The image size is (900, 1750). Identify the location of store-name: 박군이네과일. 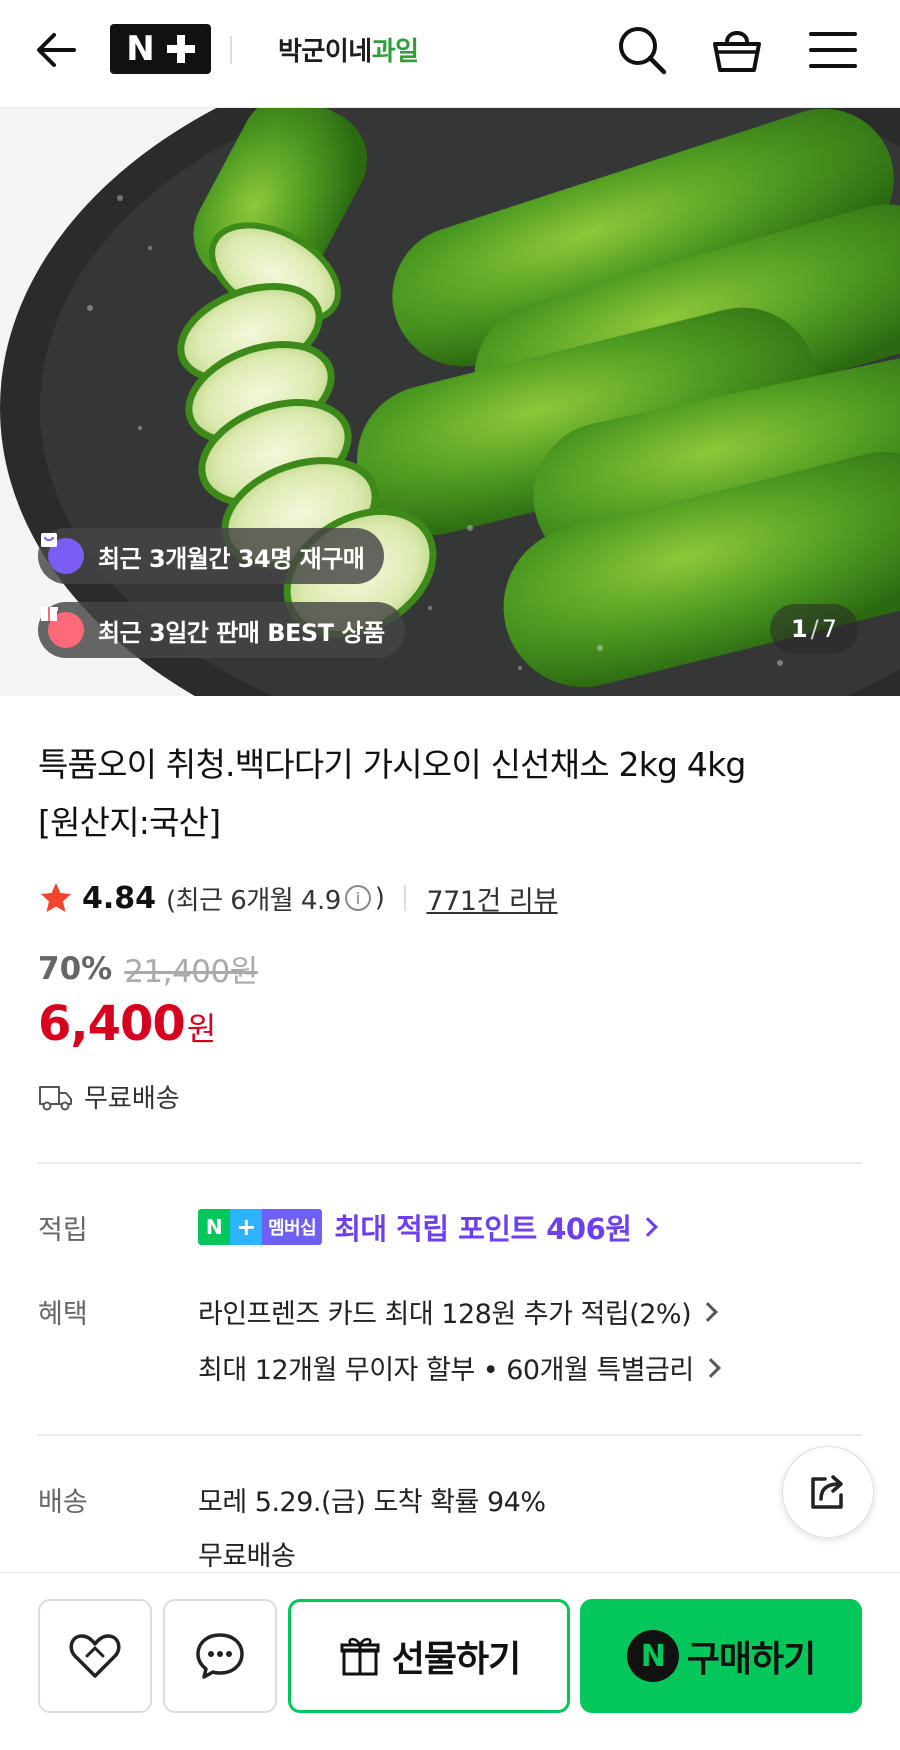
(348, 49).